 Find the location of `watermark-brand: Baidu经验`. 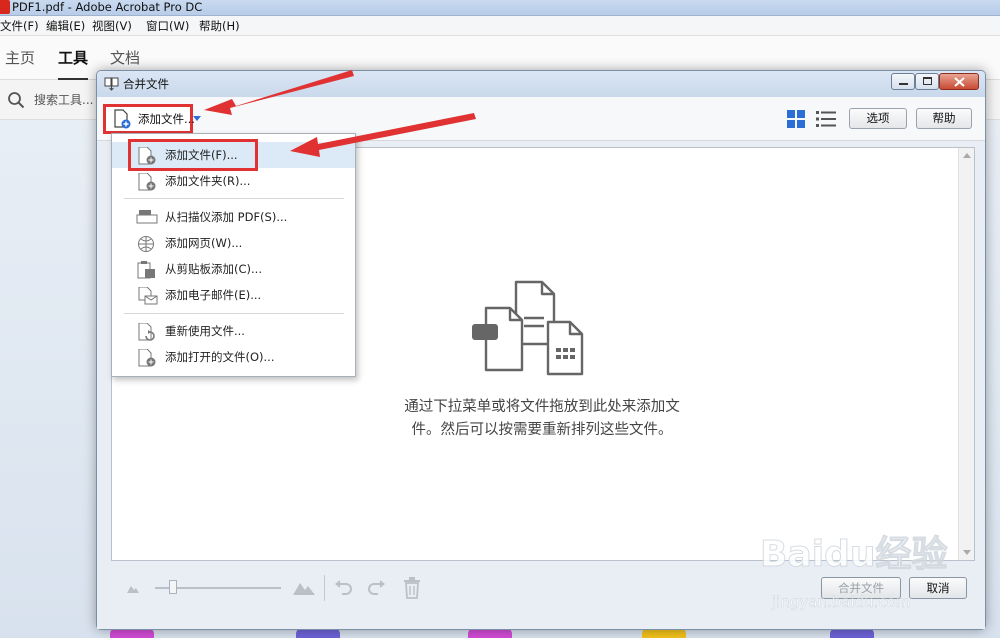

watermark-brand: Baidu经验 is located at coordinates (853, 555).